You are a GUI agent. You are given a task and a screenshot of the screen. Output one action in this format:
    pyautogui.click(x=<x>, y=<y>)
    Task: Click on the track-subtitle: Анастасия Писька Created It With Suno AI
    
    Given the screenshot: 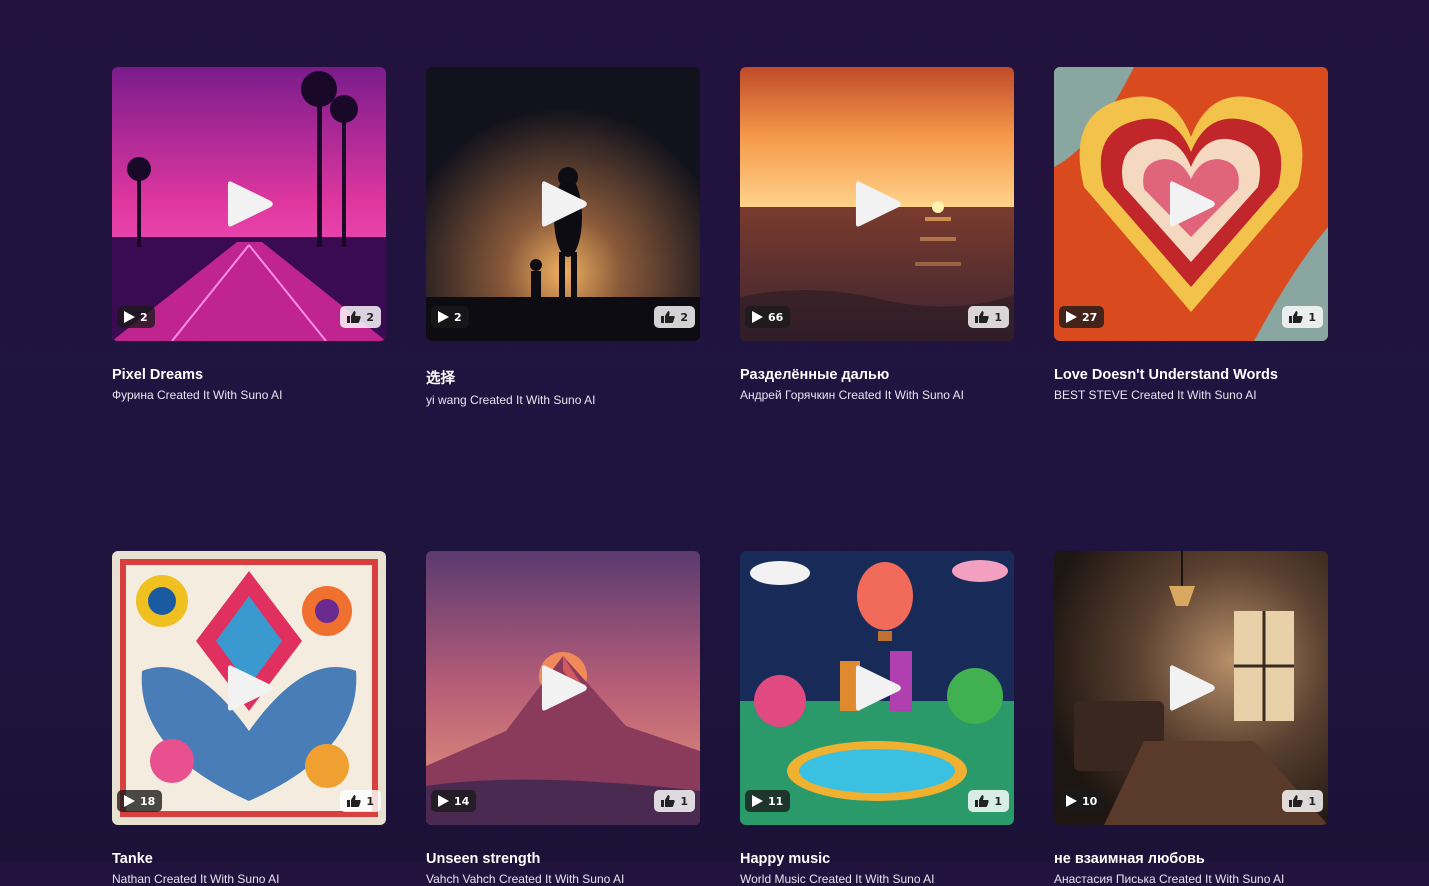 What is the action you would take?
    pyautogui.click(x=1169, y=879)
    